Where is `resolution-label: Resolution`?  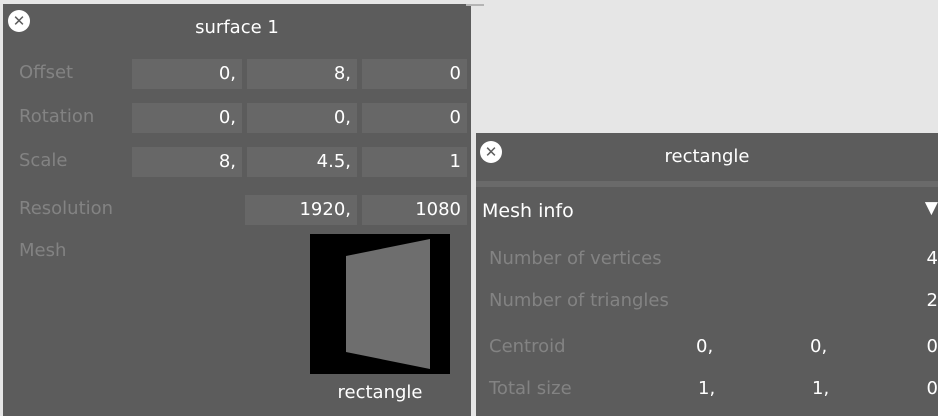
resolution-label: Resolution is located at coordinates (66, 208).